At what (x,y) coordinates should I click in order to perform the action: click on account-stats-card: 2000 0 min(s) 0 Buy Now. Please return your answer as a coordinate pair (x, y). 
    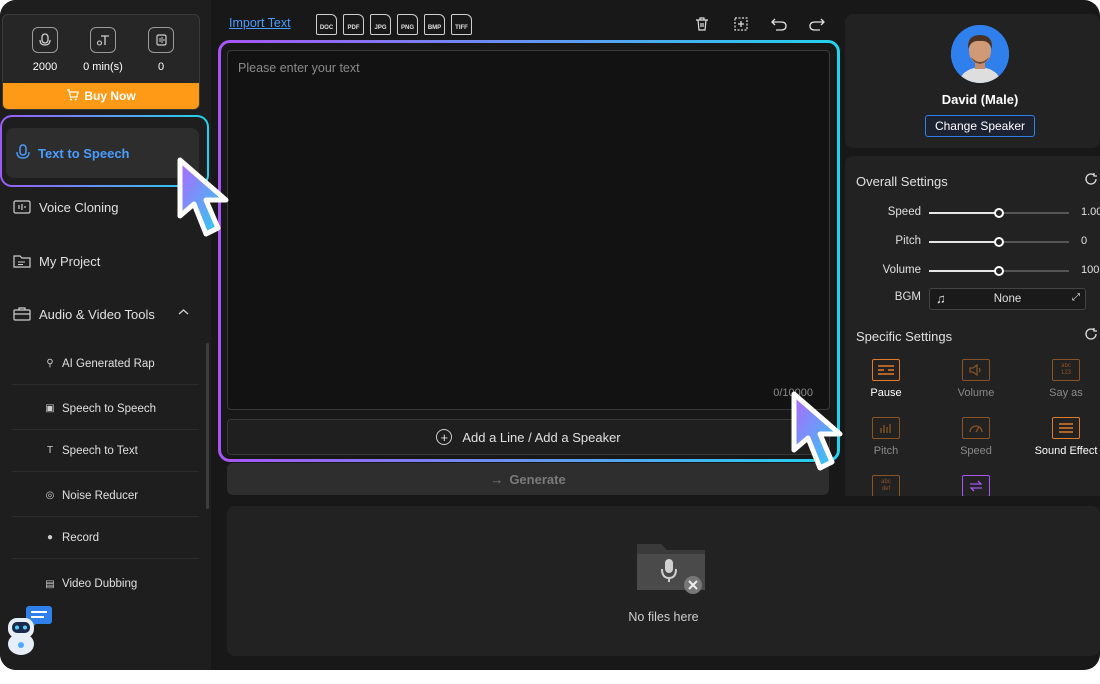
    Looking at the image, I should click on (101, 62).